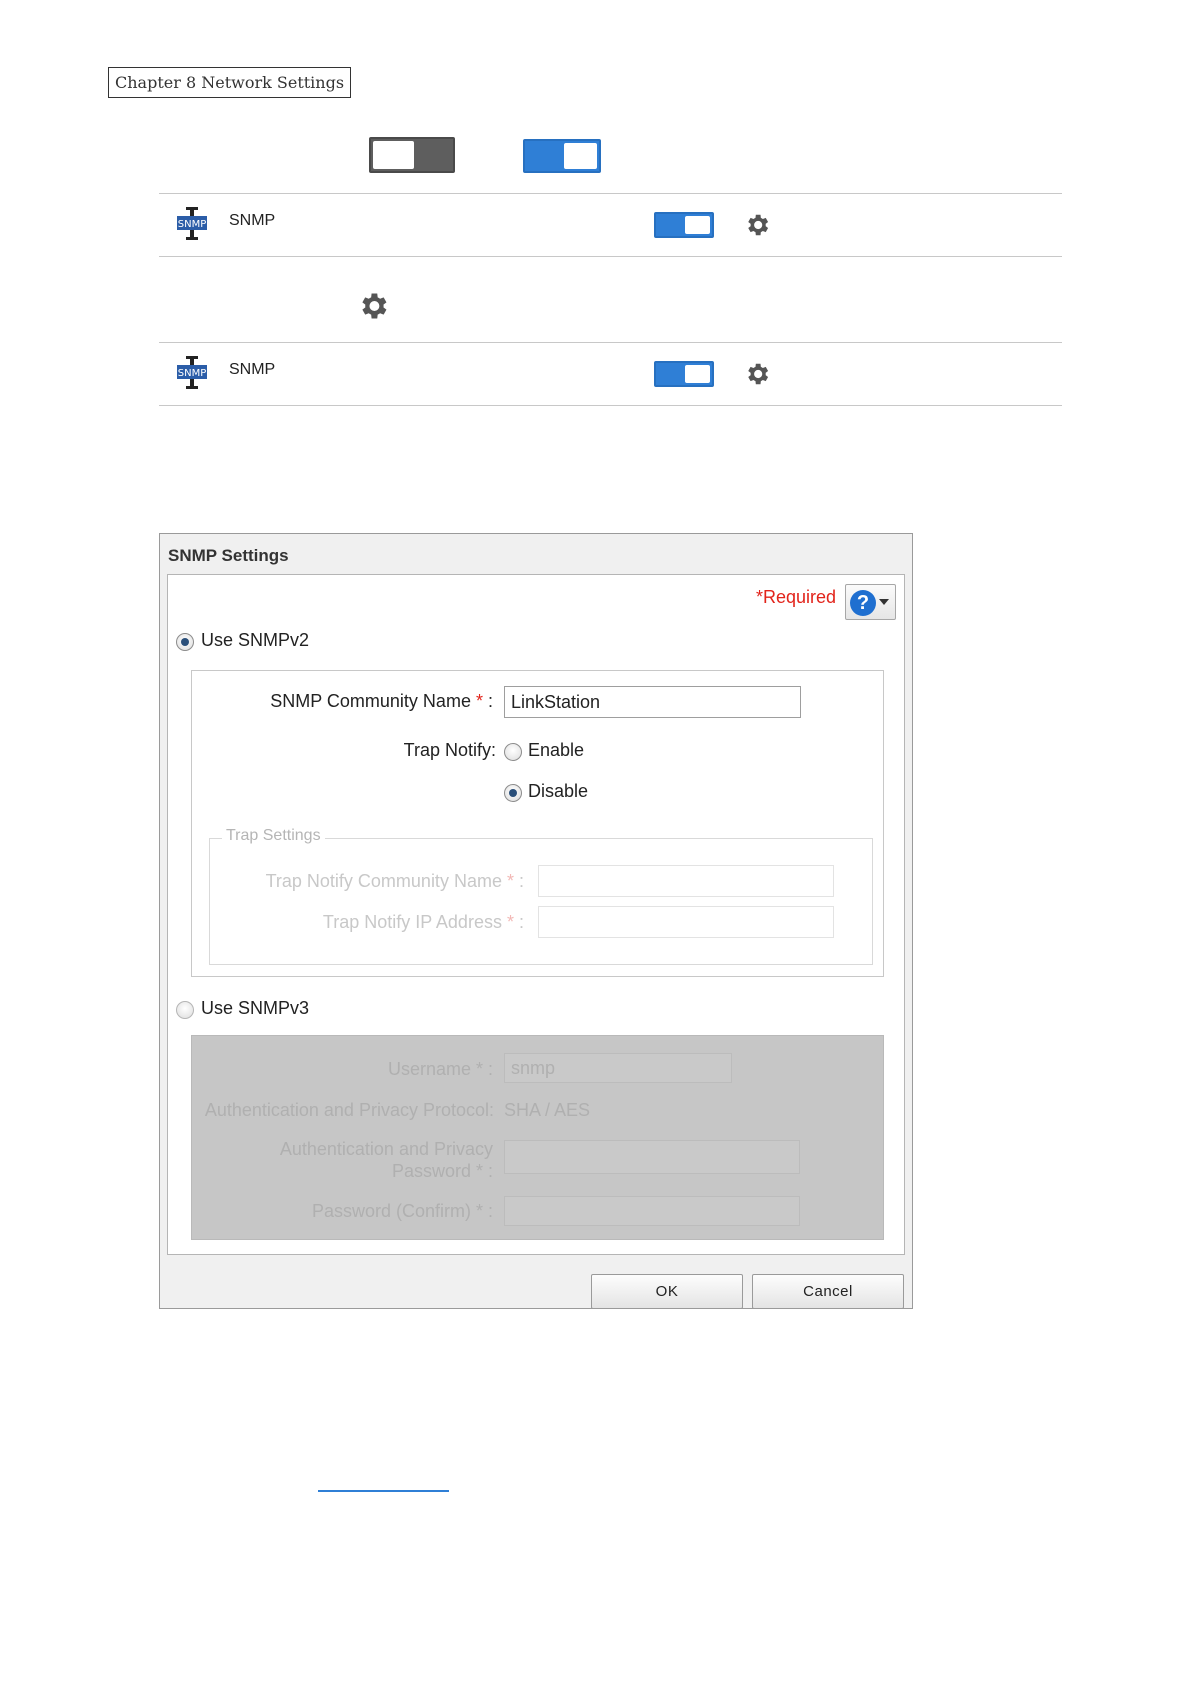 This screenshot has height=1684, width=1191. I want to click on toggle-off-example, so click(412, 155).